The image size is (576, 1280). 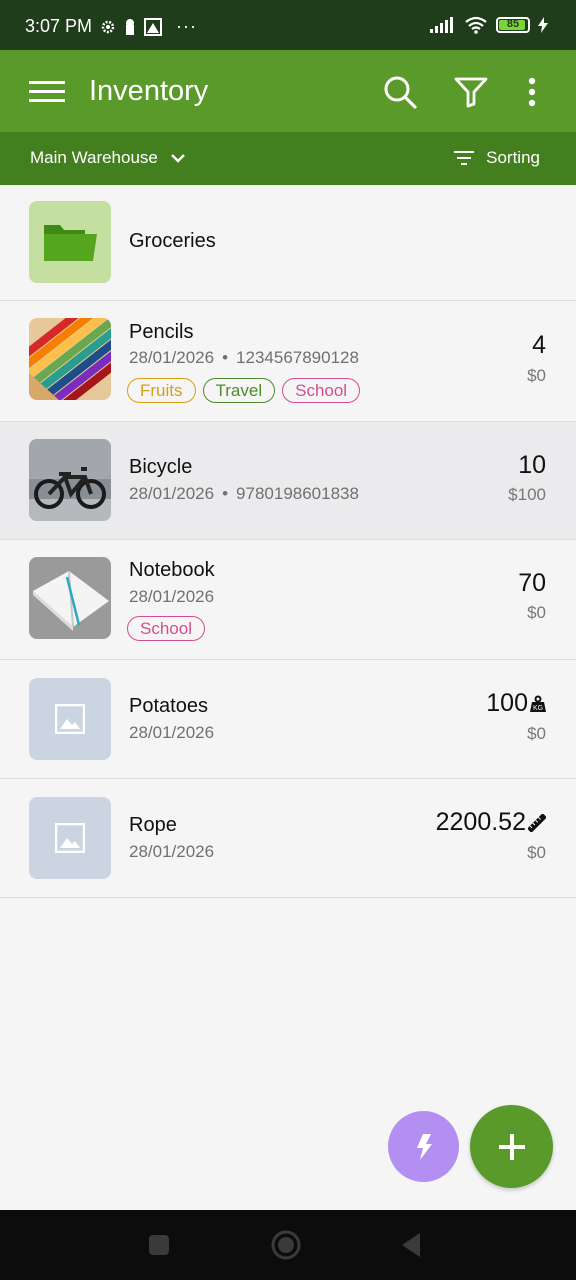 What do you see at coordinates (288, 838) in the screenshot?
I see `list-item: Rope 28/01/2026 2200.52 $0` at bounding box center [288, 838].